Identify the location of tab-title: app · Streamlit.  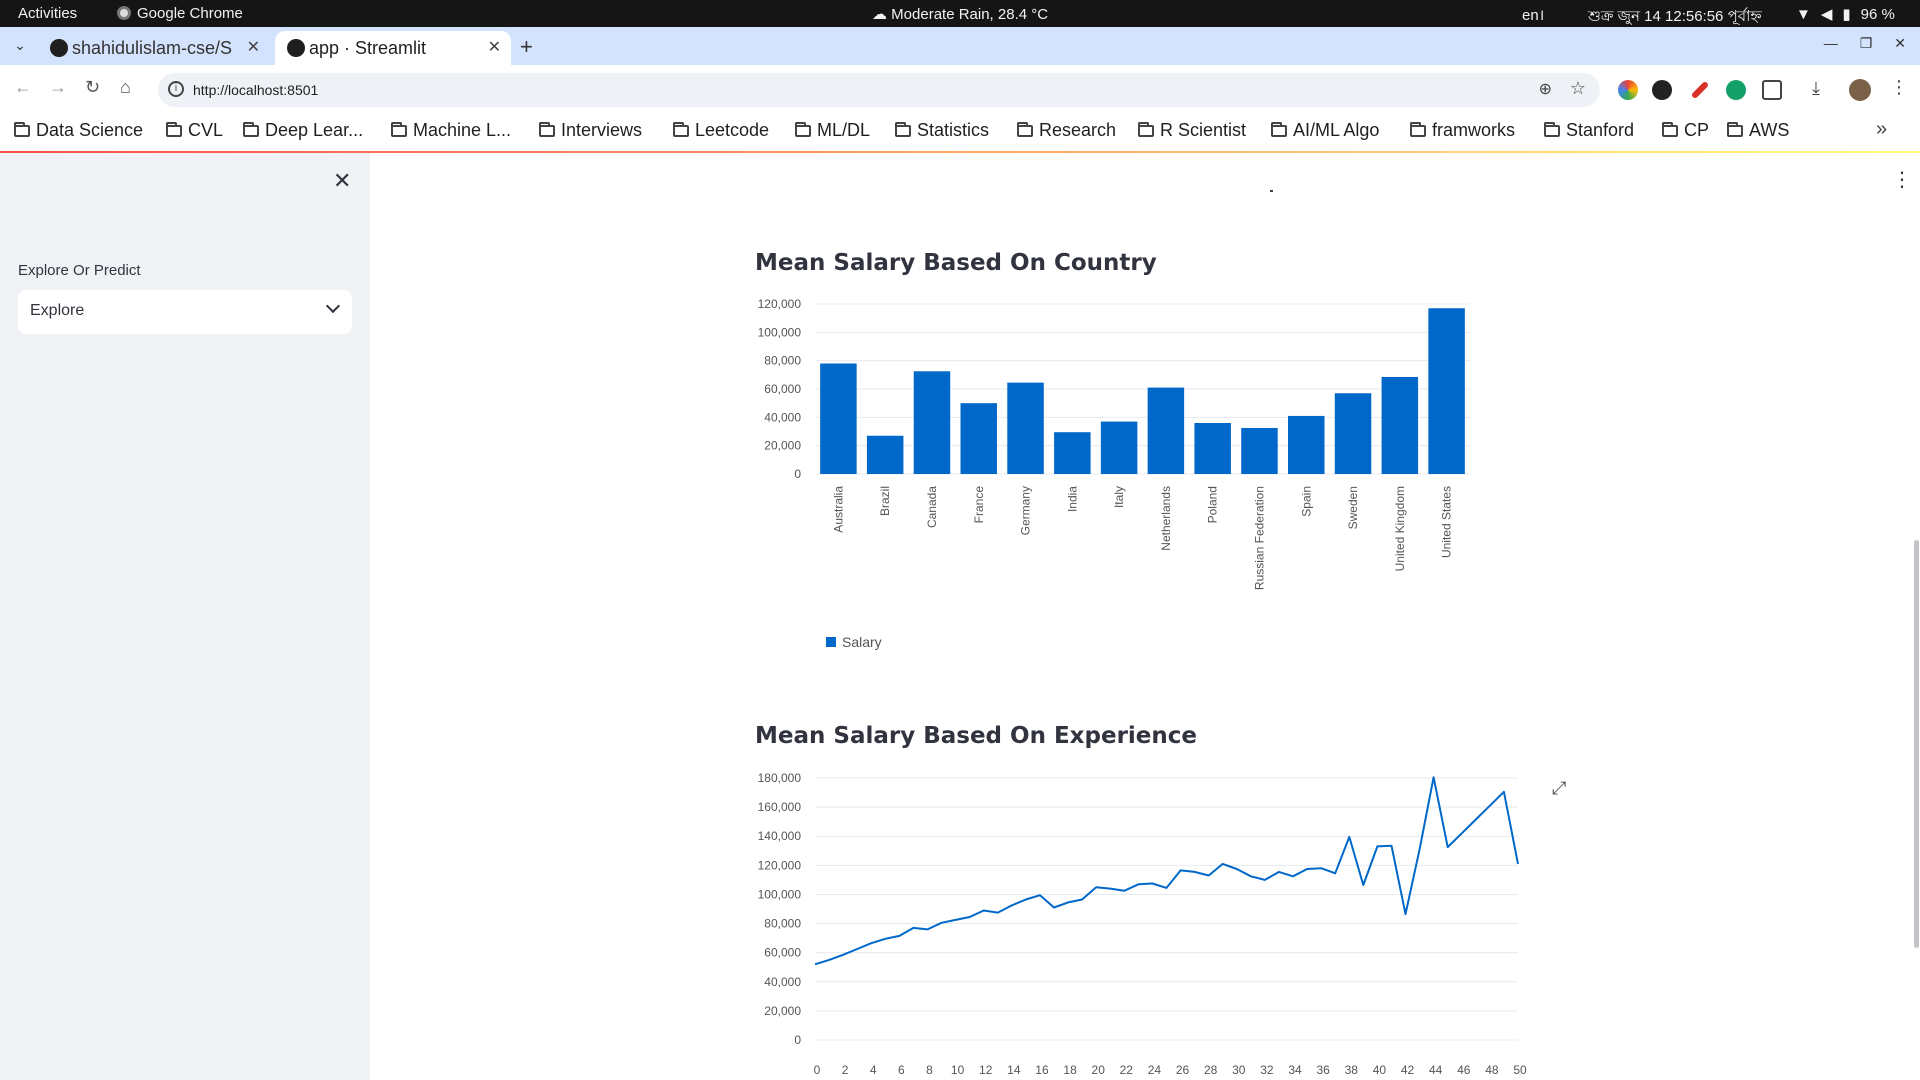
(368, 48).